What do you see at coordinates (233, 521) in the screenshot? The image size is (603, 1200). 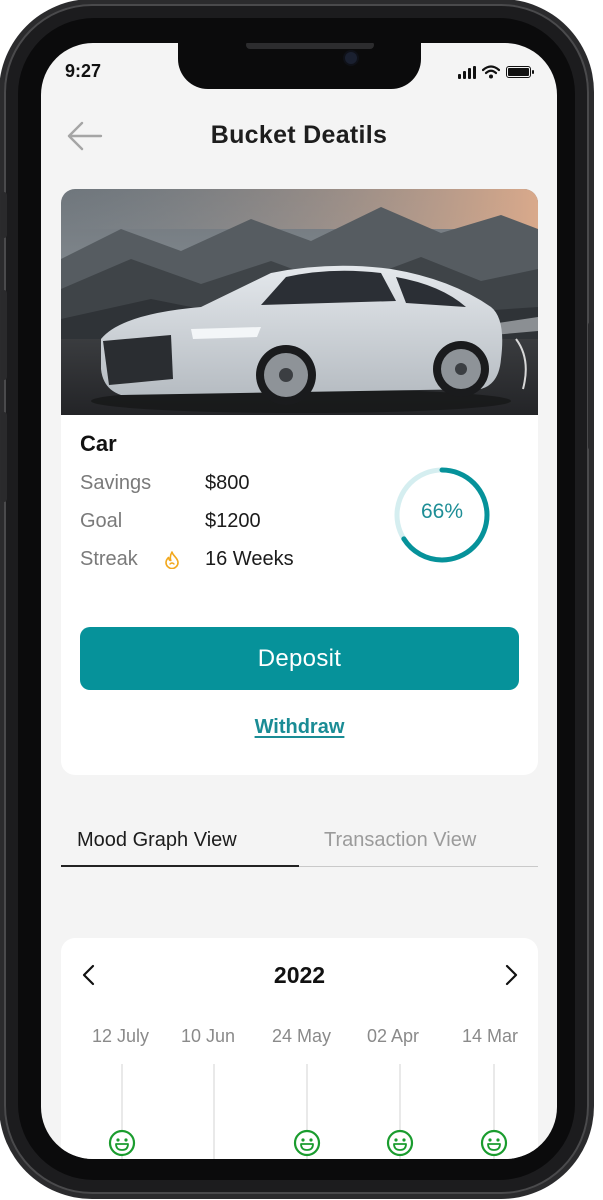 I see `goal-value: $1200` at bounding box center [233, 521].